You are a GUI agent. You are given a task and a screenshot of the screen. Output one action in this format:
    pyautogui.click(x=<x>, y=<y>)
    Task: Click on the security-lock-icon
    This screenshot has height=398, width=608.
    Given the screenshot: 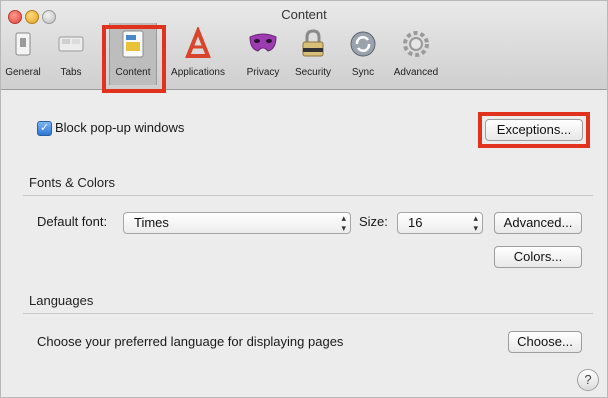 What is the action you would take?
    pyautogui.click(x=313, y=43)
    